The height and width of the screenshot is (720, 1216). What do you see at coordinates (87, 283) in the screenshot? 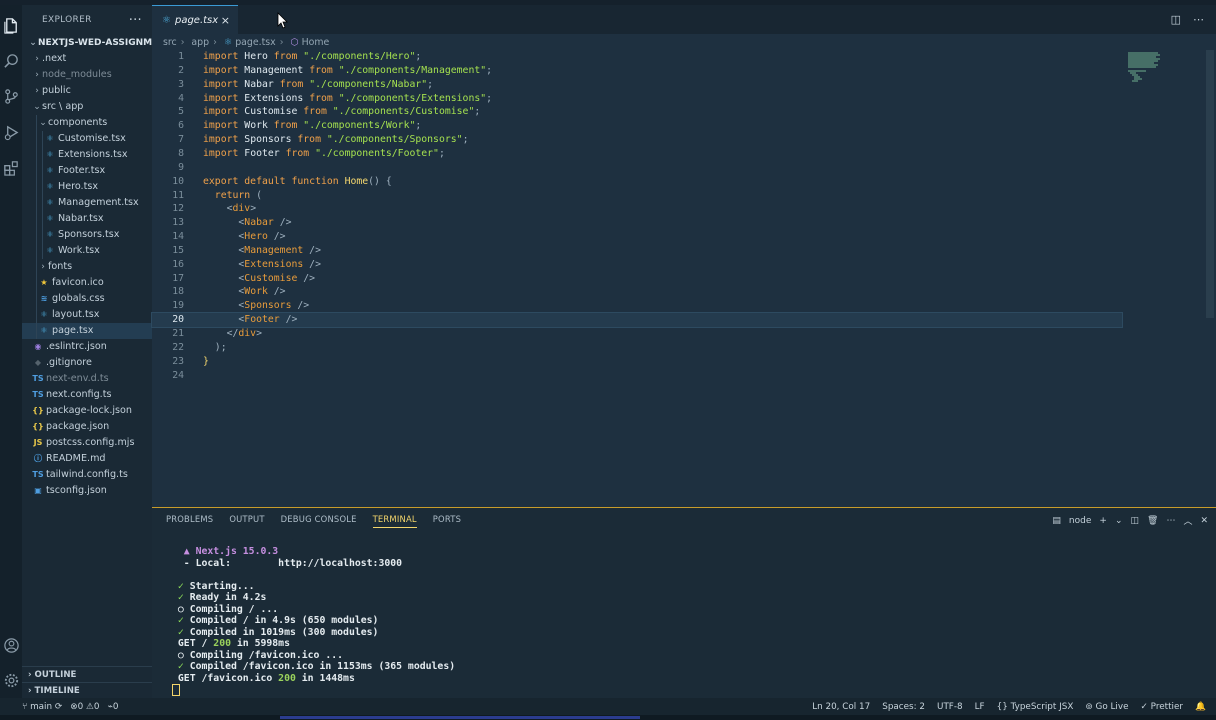
I see `tree-file: ★ favicon.ico` at bounding box center [87, 283].